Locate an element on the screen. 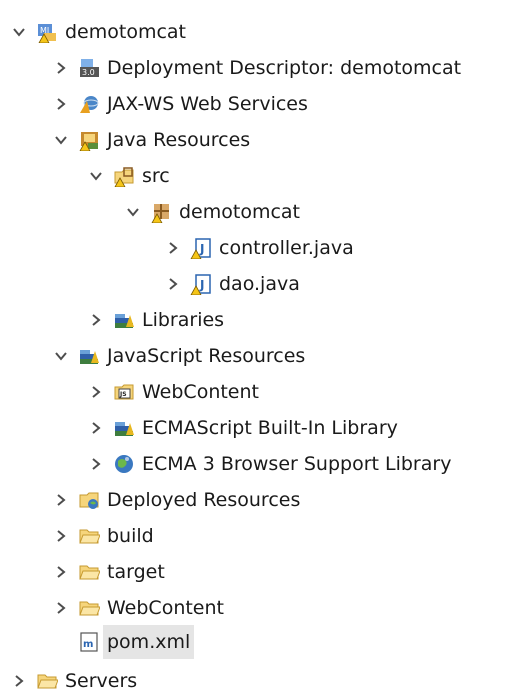  svg-text: JS is located at coordinates (123, 394).